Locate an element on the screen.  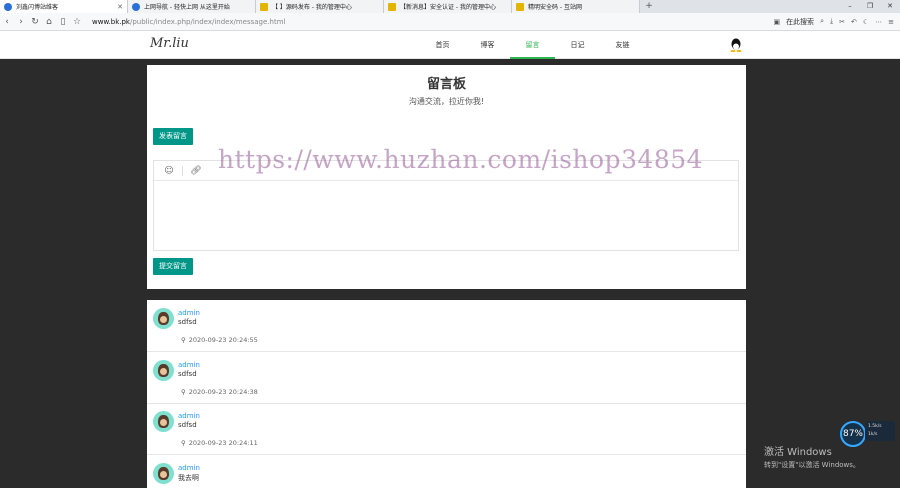
tab-label: 【 】源码发布 - 我的管理中心 is located at coordinates (312, 7).